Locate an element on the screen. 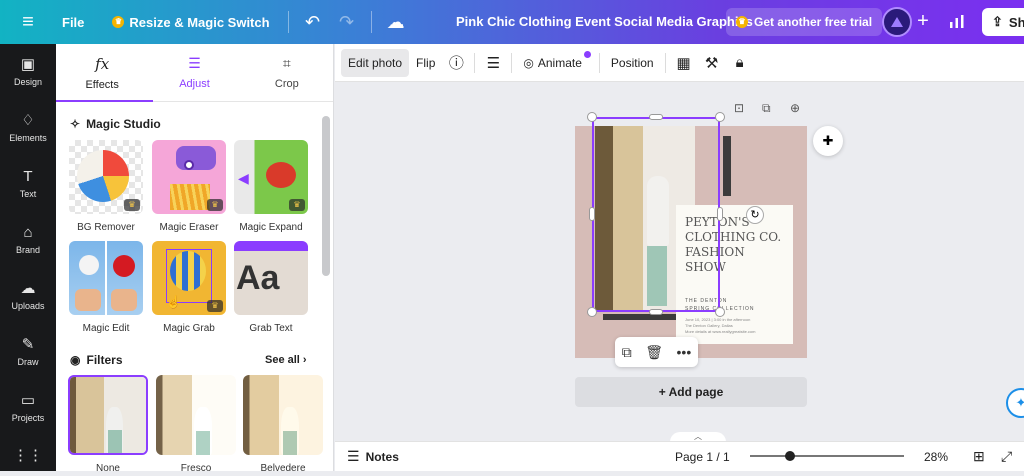 The height and width of the screenshot is (476, 1024). filter-fresco is located at coordinates (196, 415).